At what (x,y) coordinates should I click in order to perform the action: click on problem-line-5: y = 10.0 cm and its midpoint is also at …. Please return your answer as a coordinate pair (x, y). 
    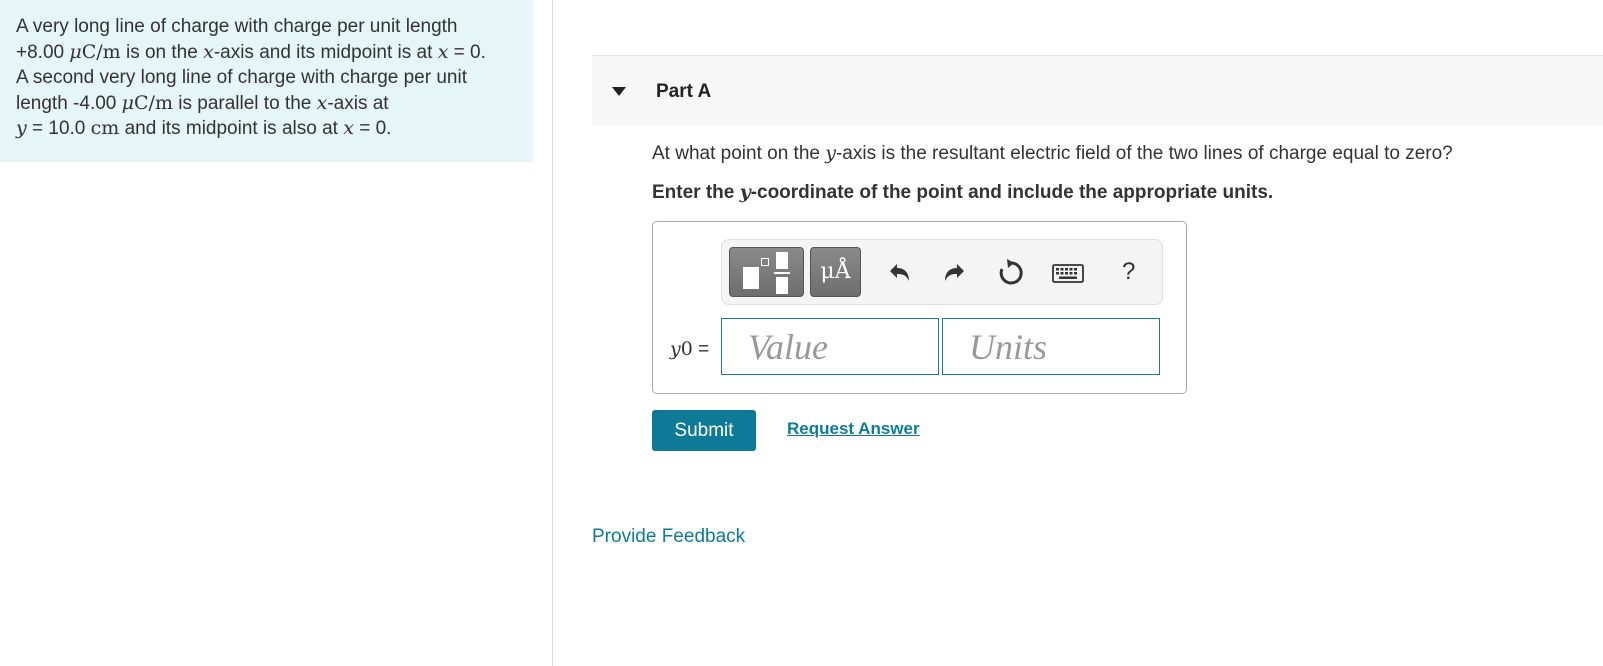
    Looking at the image, I should click on (204, 128).